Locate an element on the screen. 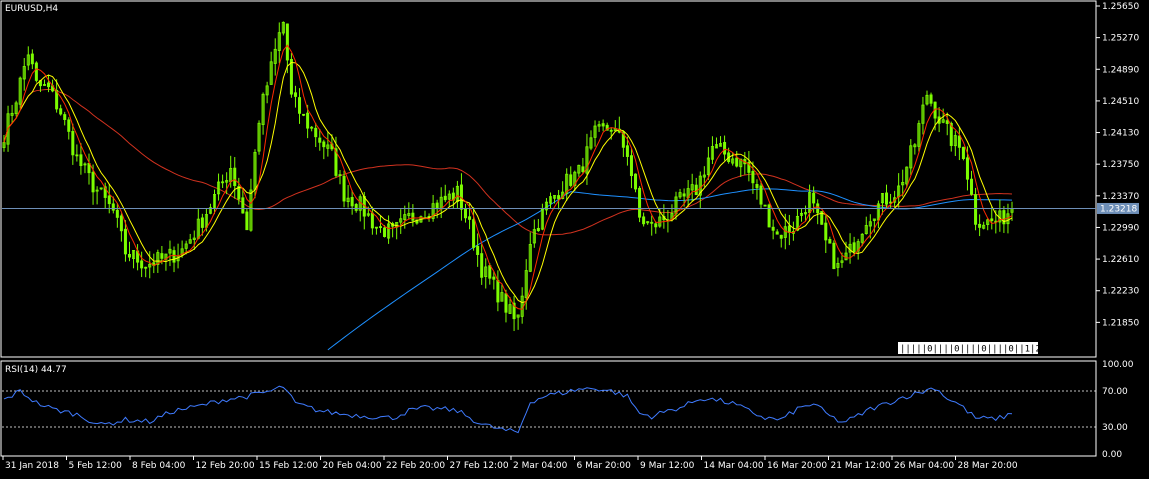  y-tick-label: 1.22230 is located at coordinates (1120, 292).